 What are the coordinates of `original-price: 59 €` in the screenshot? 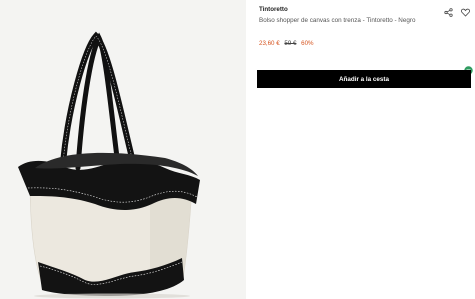 It's located at (290, 43).